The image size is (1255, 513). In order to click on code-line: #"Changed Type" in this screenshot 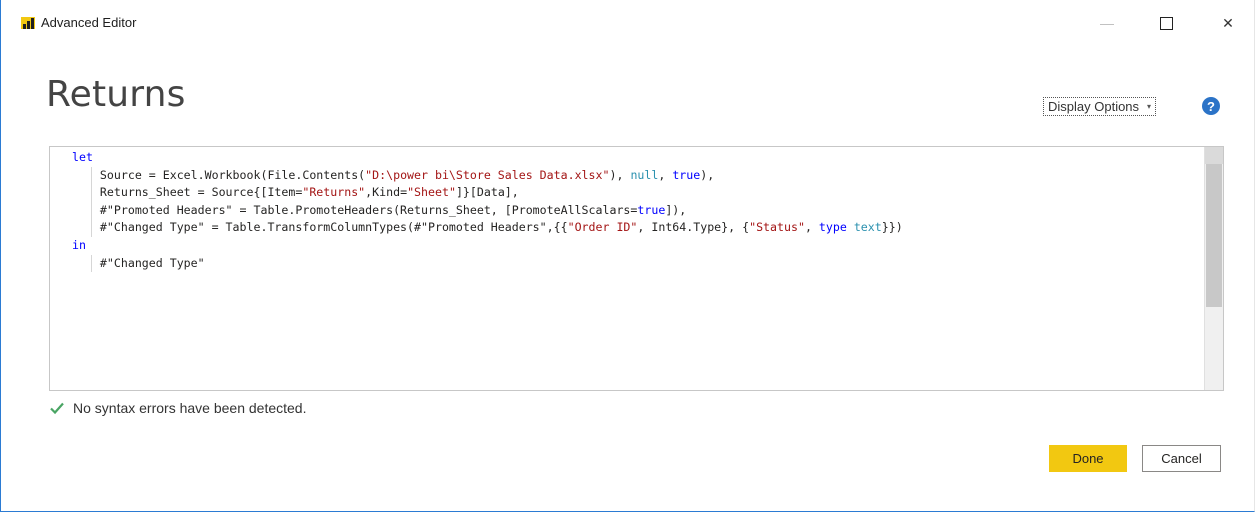, I will do `click(627, 263)`.